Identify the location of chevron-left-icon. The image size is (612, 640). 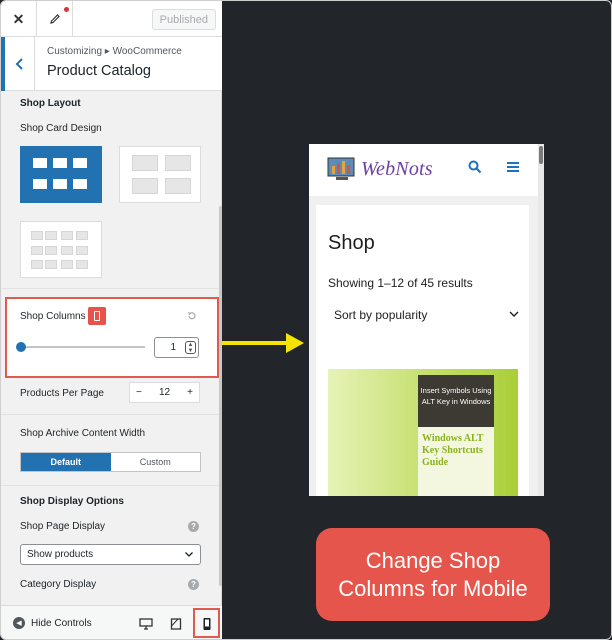
(19, 64).